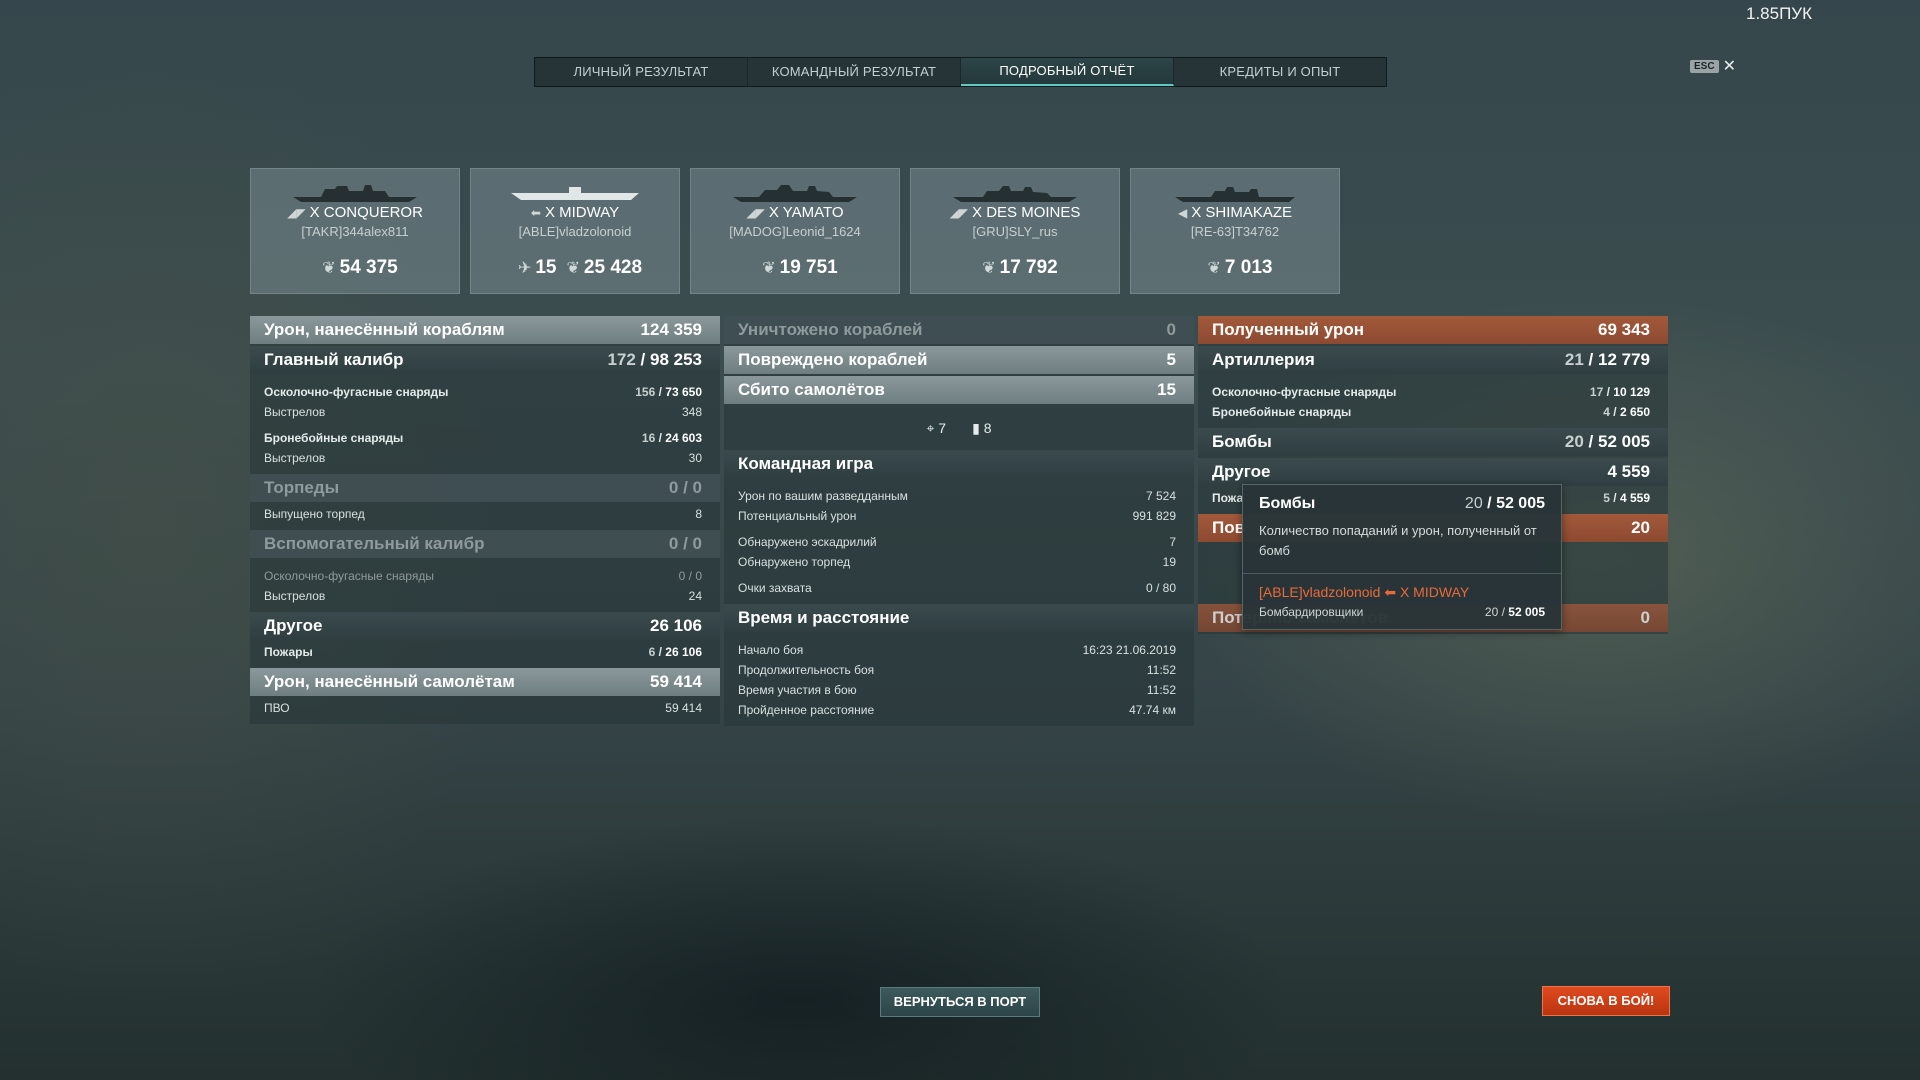 The width and height of the screenshot is (1920, 1080). Describe the element at coordinates (1015, 212) in the screenshot. I see `ship-name: ◢◤ X DES MOINES` at that location.